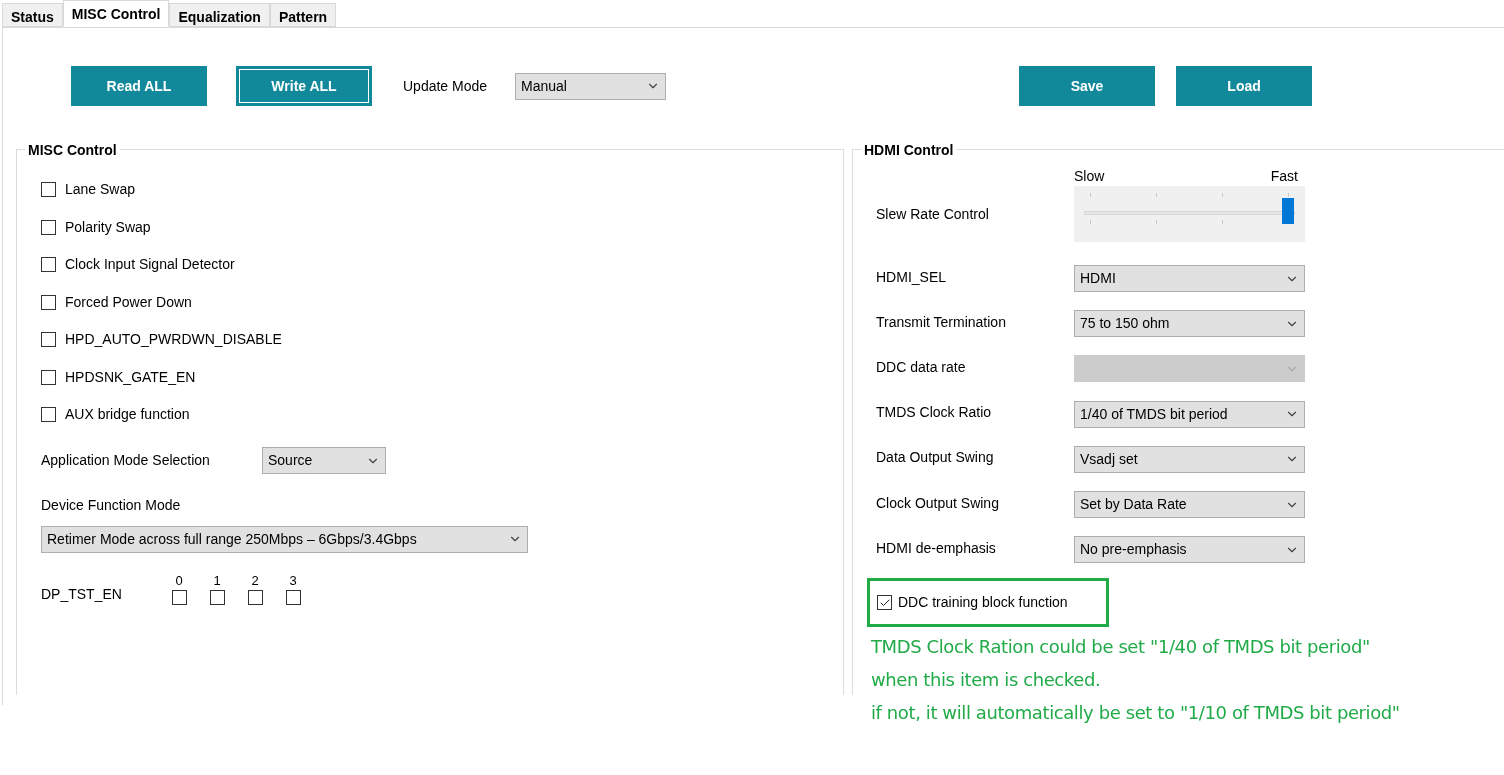 This screenshot has width=1504, height=775. What do you see at coordinates (82, 594) in the screenshot?
I see `dp-tst-en-label: DP_TST_EN` at bounding box center [82, 594].